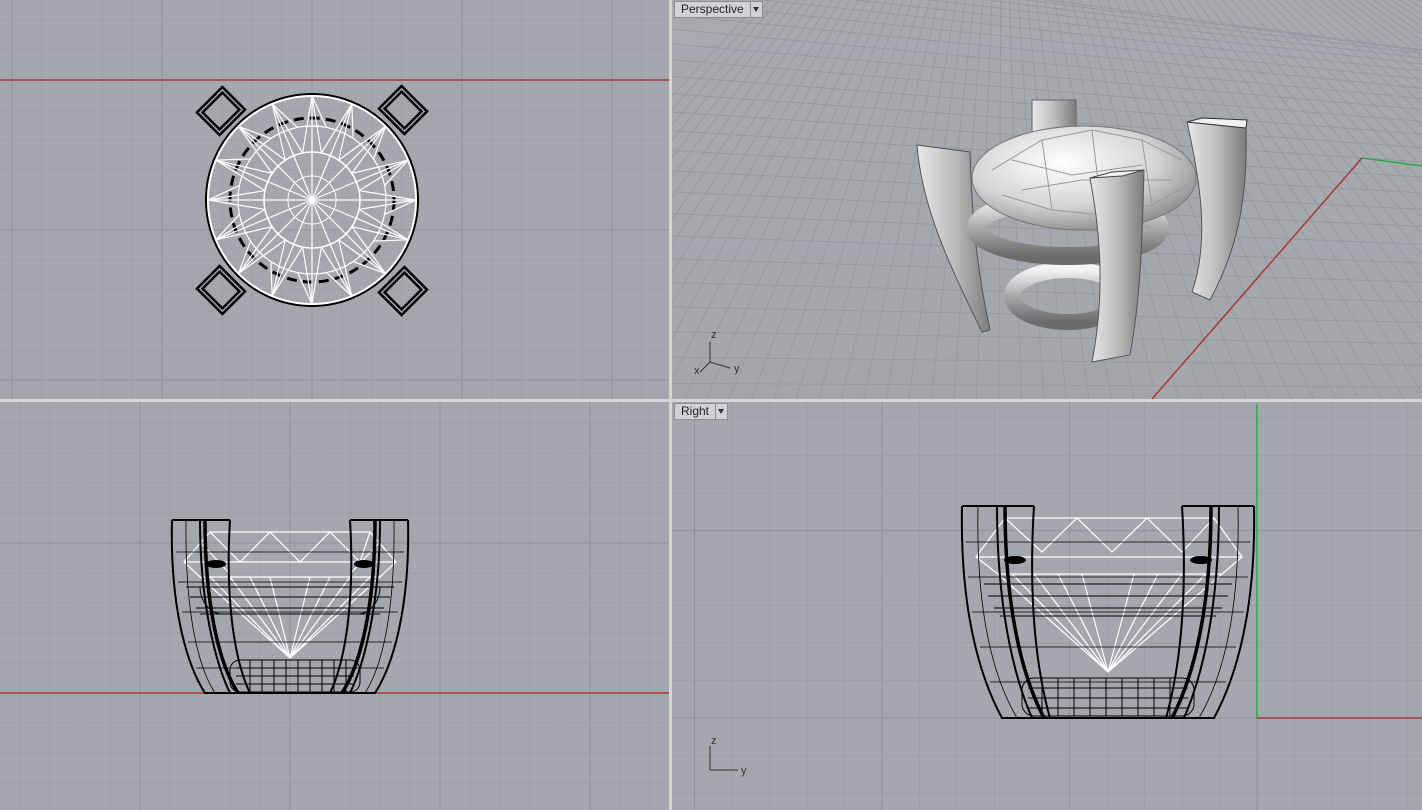 This screenshot has height=810, width=1422. I want to click on viewport-label: Right, so click(695, 411).